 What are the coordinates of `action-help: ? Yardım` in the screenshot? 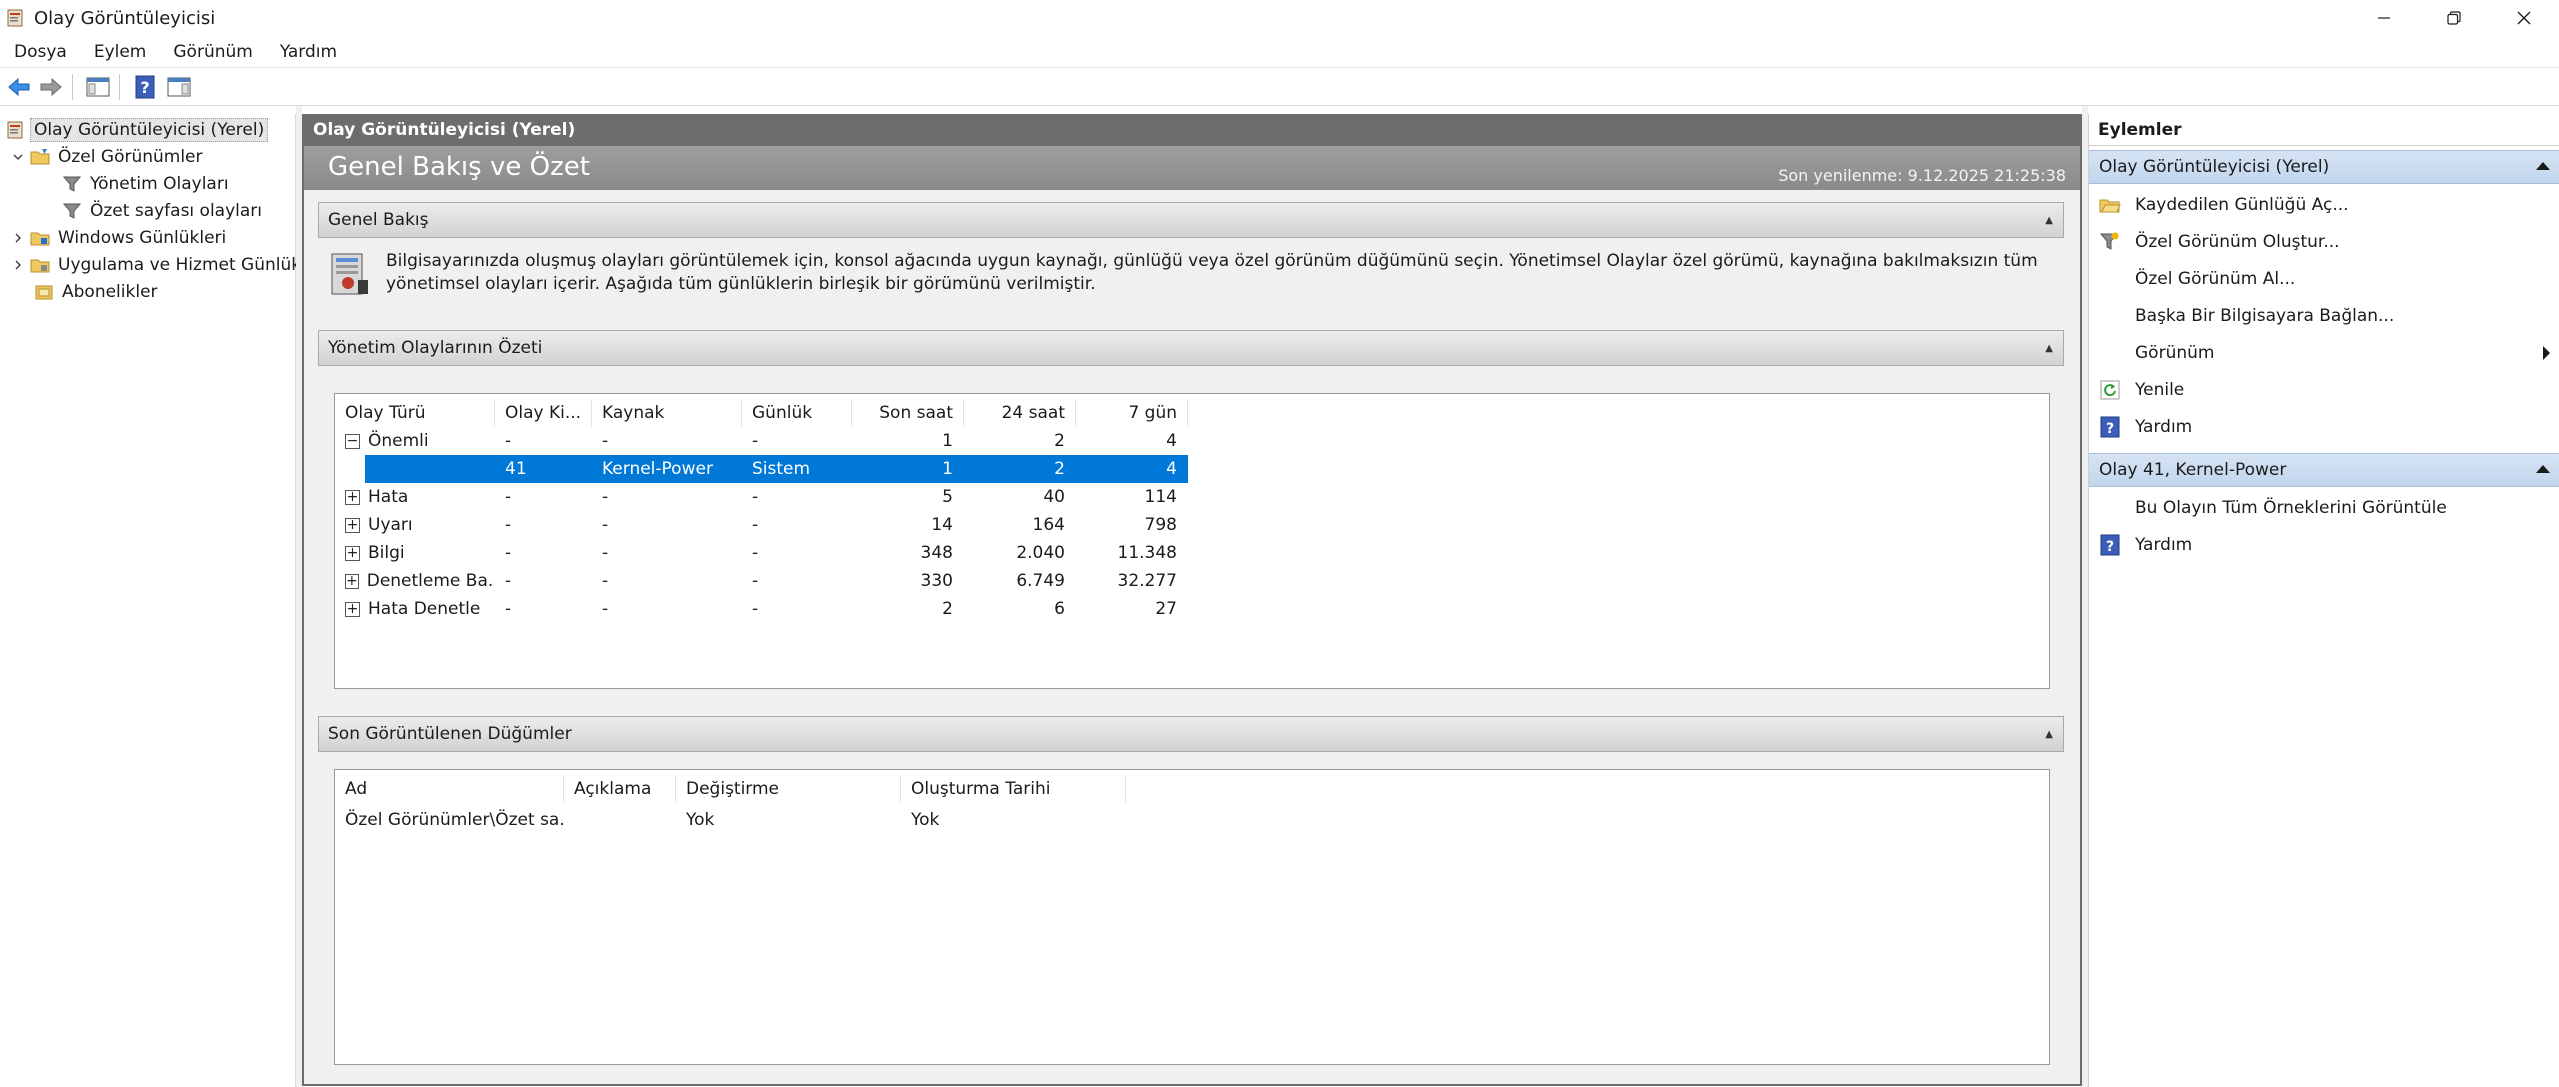 It's located at (2324, 426).